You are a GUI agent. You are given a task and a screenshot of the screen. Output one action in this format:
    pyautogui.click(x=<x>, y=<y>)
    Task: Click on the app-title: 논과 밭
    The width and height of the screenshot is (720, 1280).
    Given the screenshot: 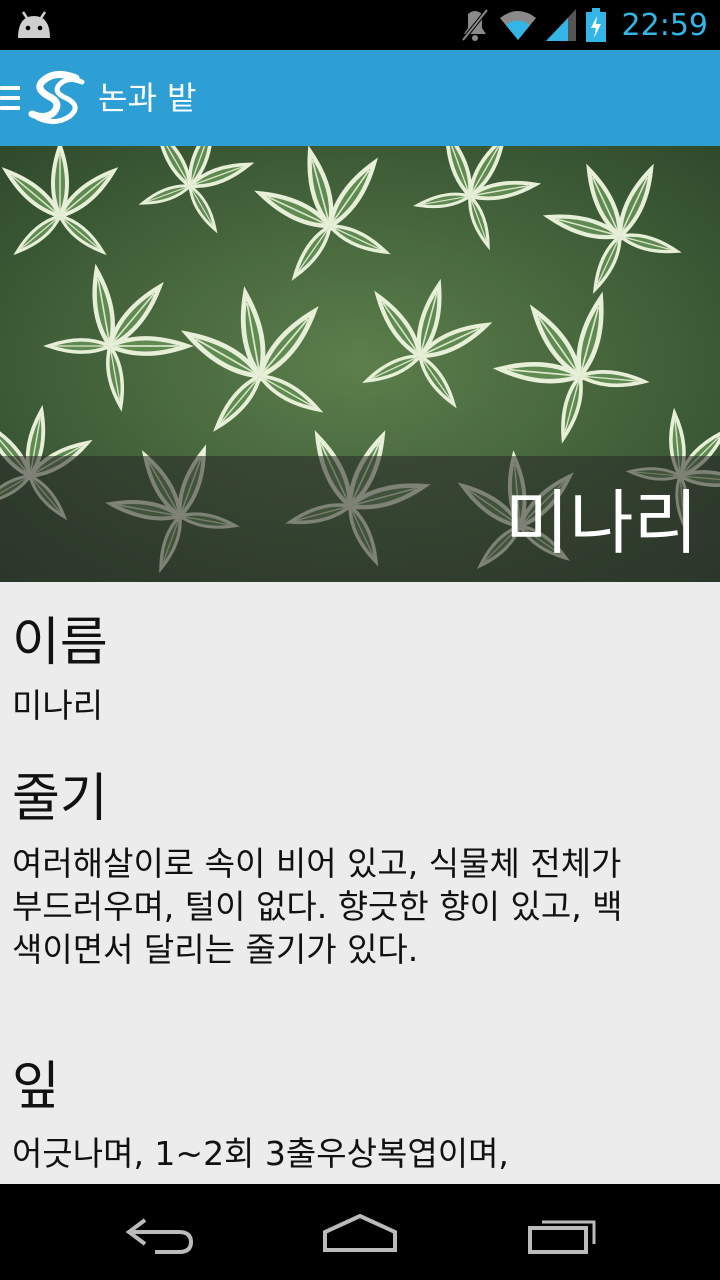 What is the action you would take?
    pyautogui.click(x=147, y=98)
    